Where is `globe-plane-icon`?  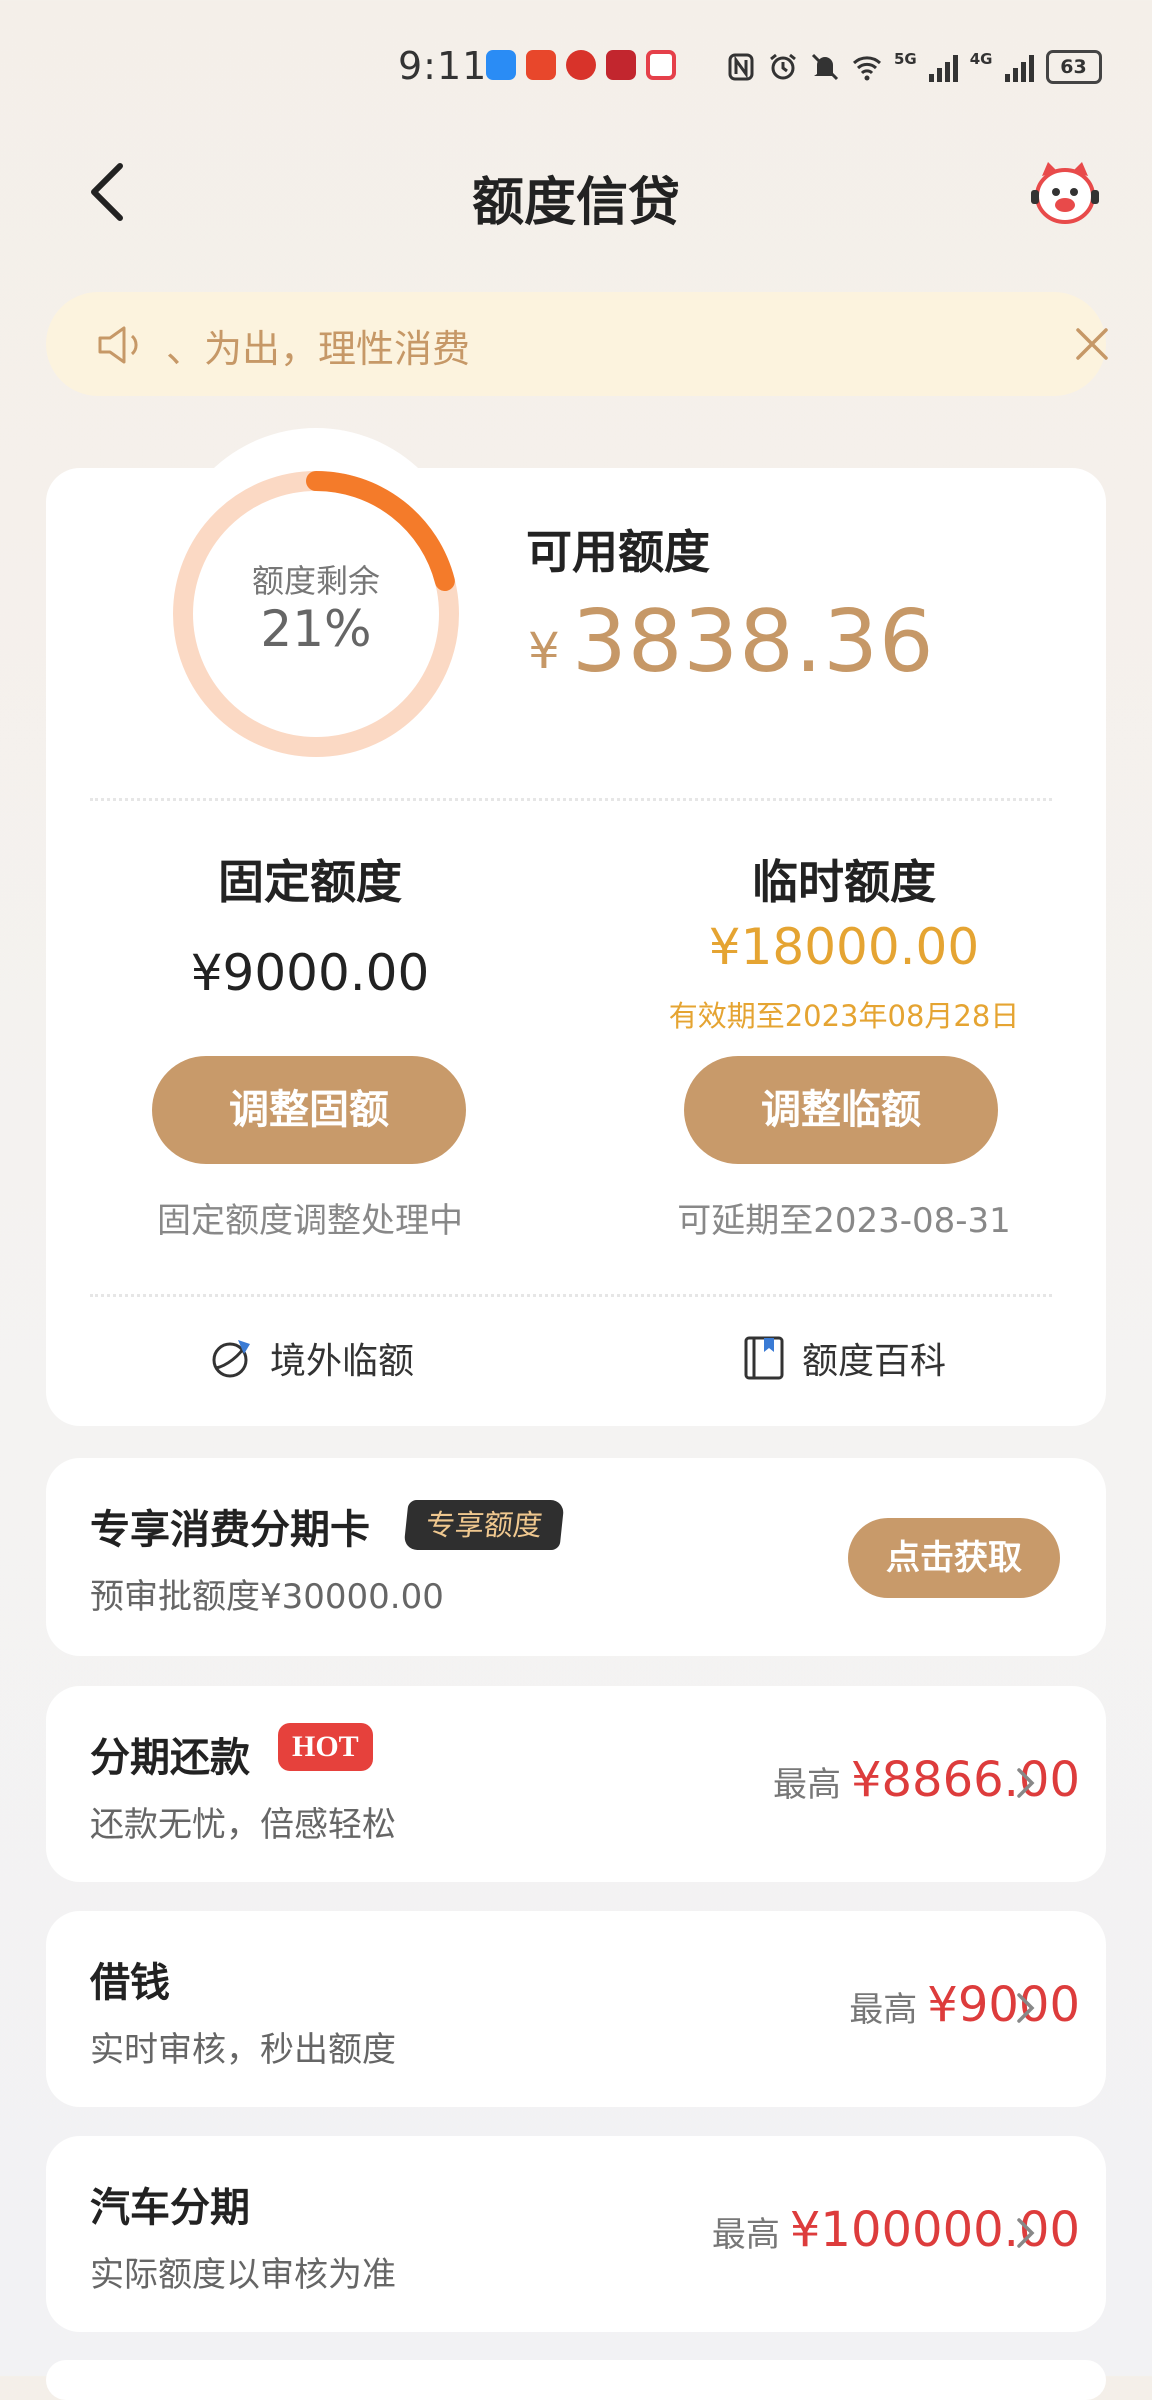 globe-plane-icon is located at coordinates (231, 1359).